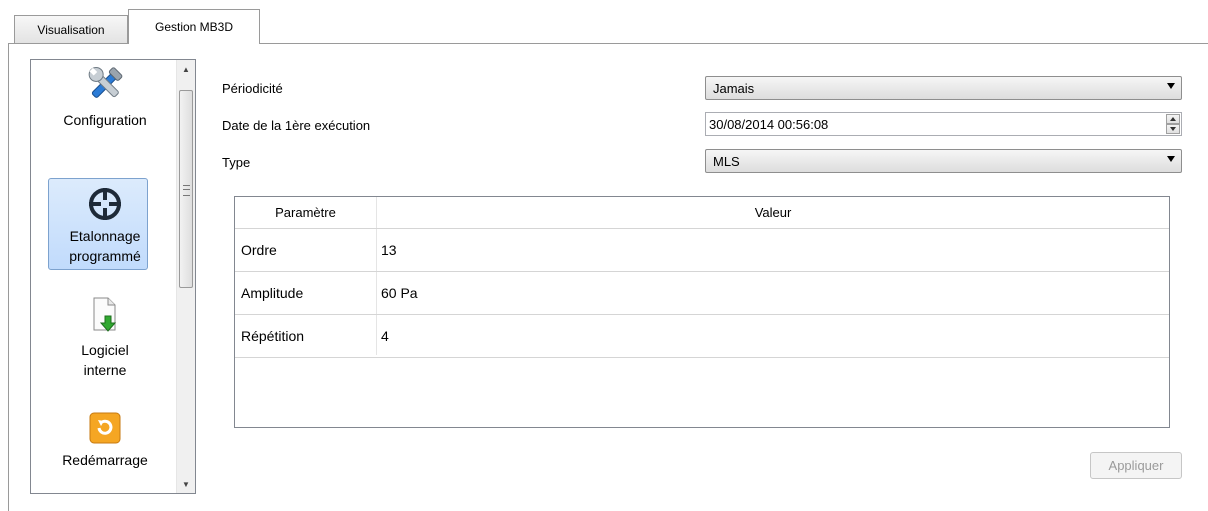  What do you see at coordinates (272, 293) in the screenshot?
I see `table-cell-parametre: Amplitude` at bounding box center [272, 293].